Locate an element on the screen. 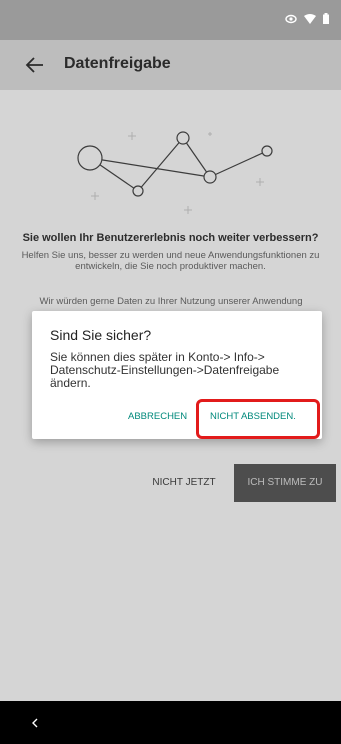 This screenshot has width=341, height=744. eye-icon is located at coordinates (291, 19).